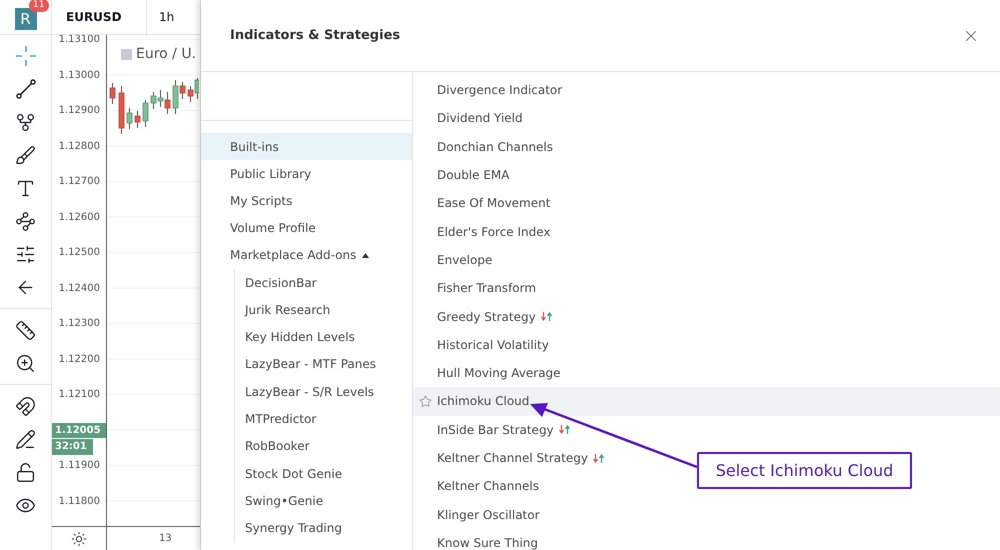  What do you see at coordinates (493, 345) in the screenshot?
I see `indicator-item: Historical Volatility` at bounding box center [493, 345].